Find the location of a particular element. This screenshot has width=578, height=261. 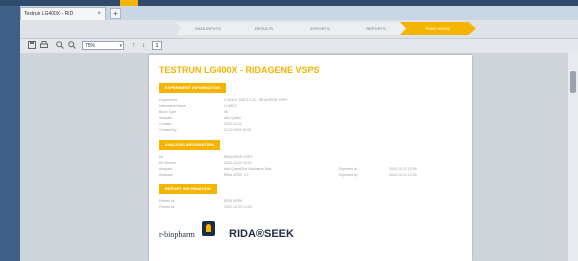

browser-tab: Testrun LG400X - RID × is located at coordinates (63, 13).